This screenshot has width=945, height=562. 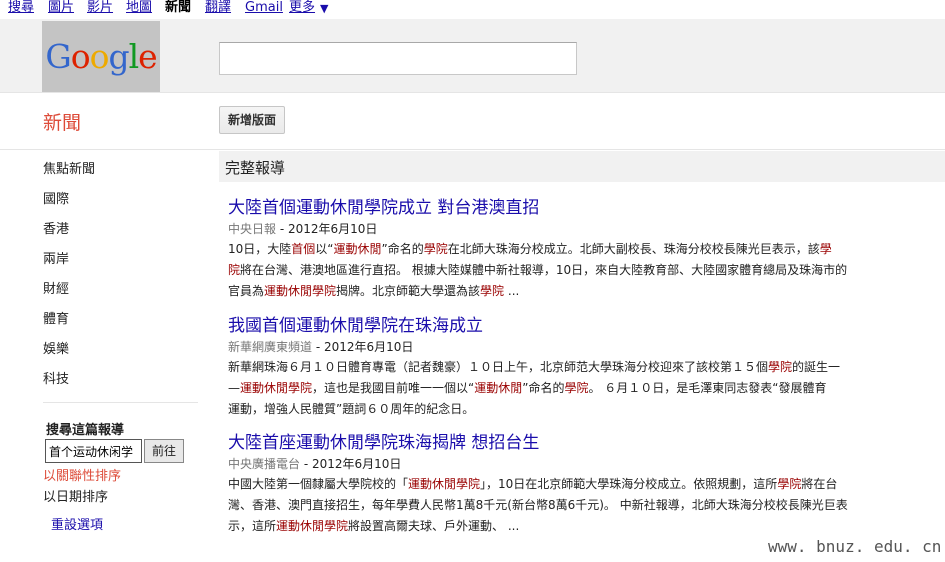 I want to click on snippet-text: 官員為, so click(x=246, y=291).